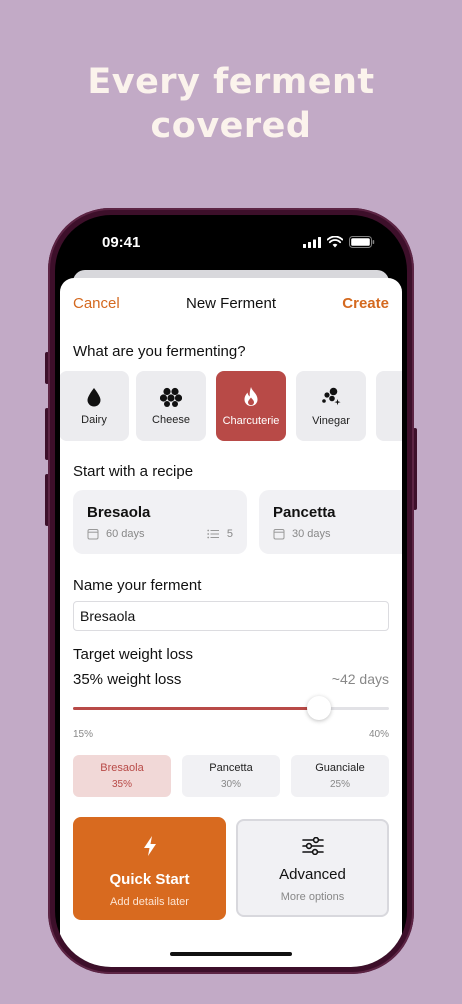 This screenshot has width=462, height=1004. I want to click on category-heading: What are you fermenting?, so click(159, 351).